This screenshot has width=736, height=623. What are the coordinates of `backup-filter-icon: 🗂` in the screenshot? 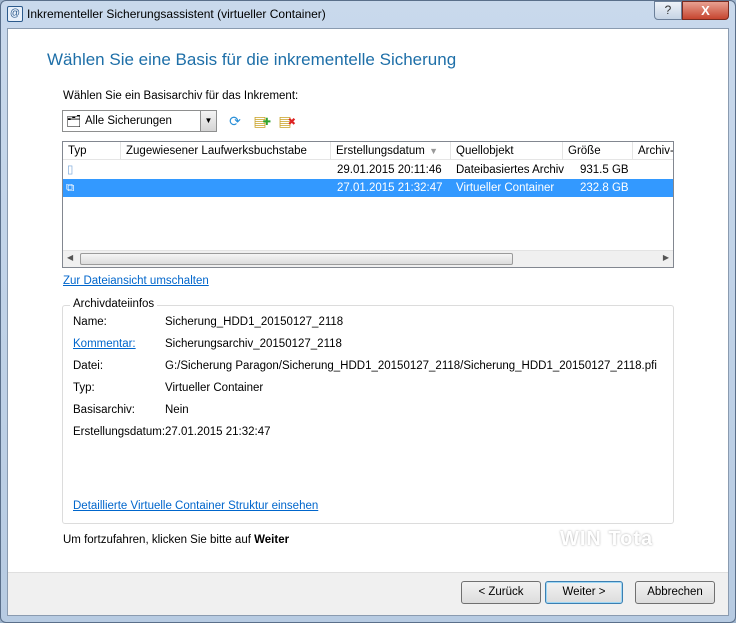 It's located at (74, 121).